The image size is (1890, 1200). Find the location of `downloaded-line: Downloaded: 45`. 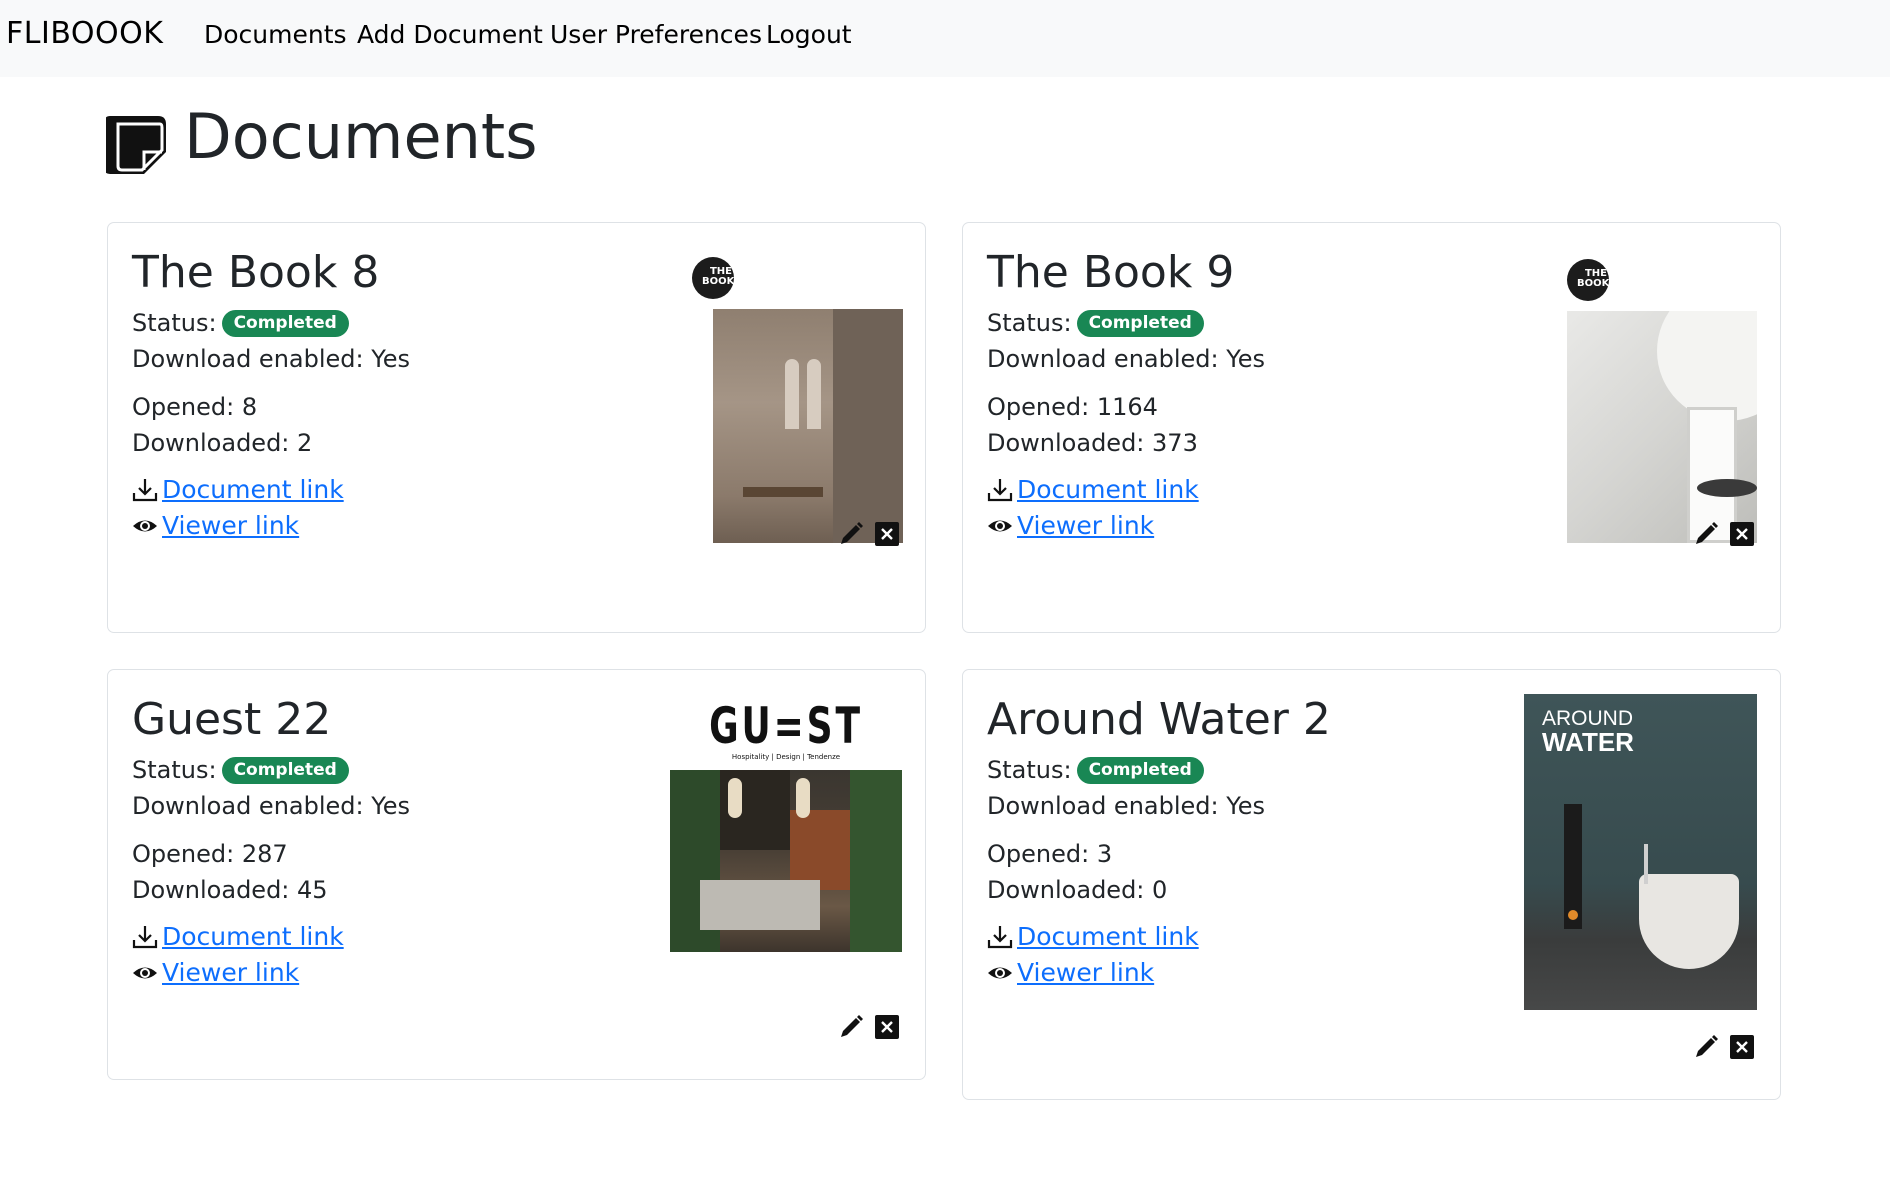

downloaded-line: Downloaded: 45 is located at coordinates (230, 890).